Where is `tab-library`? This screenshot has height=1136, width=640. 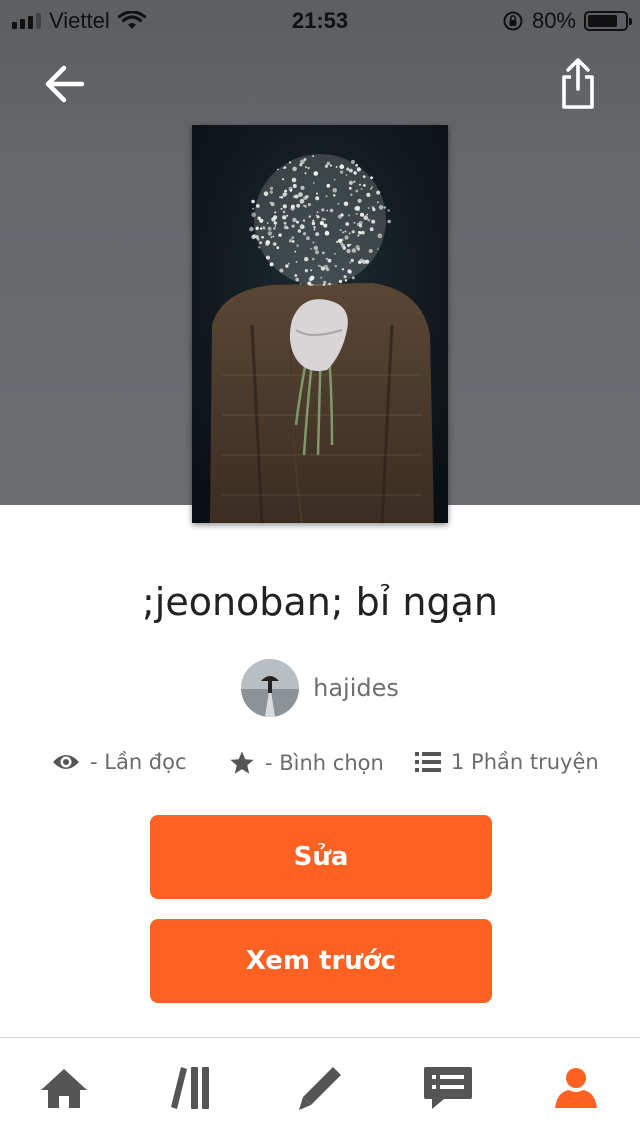 tab-library is located at coordinates (192, 1087).